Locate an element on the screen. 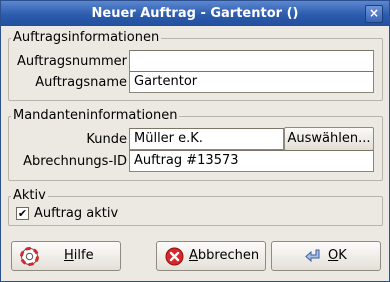  hilfe-button-label: Hilfe is located at coordinates (79, 255).